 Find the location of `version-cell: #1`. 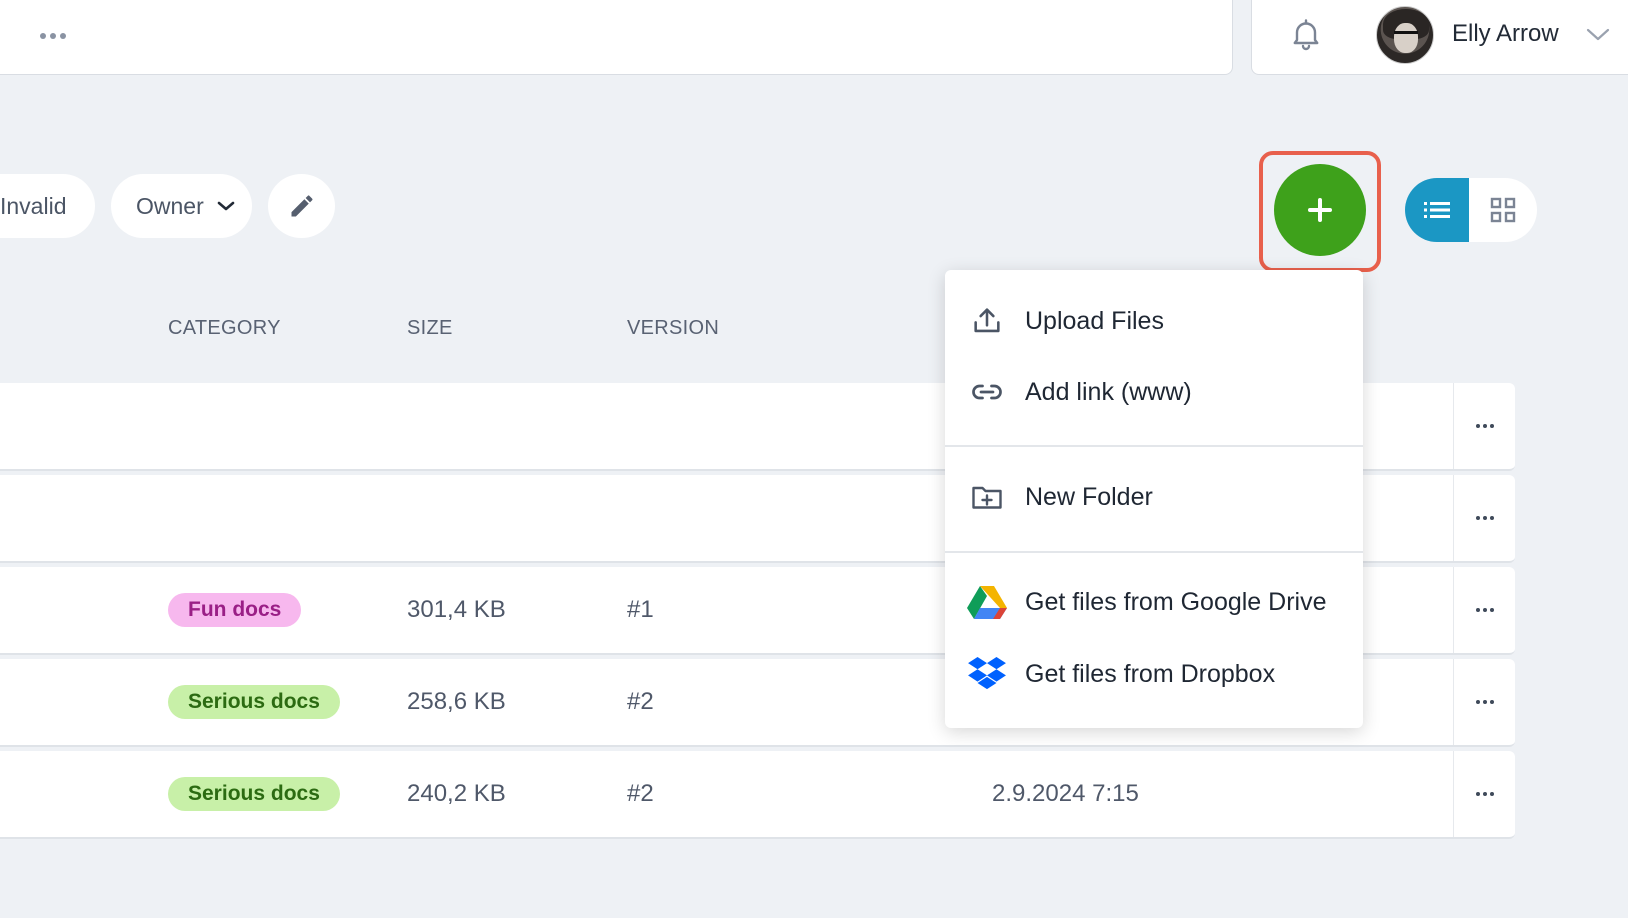

version-cell: #1 is located at coordinates (640, 609).